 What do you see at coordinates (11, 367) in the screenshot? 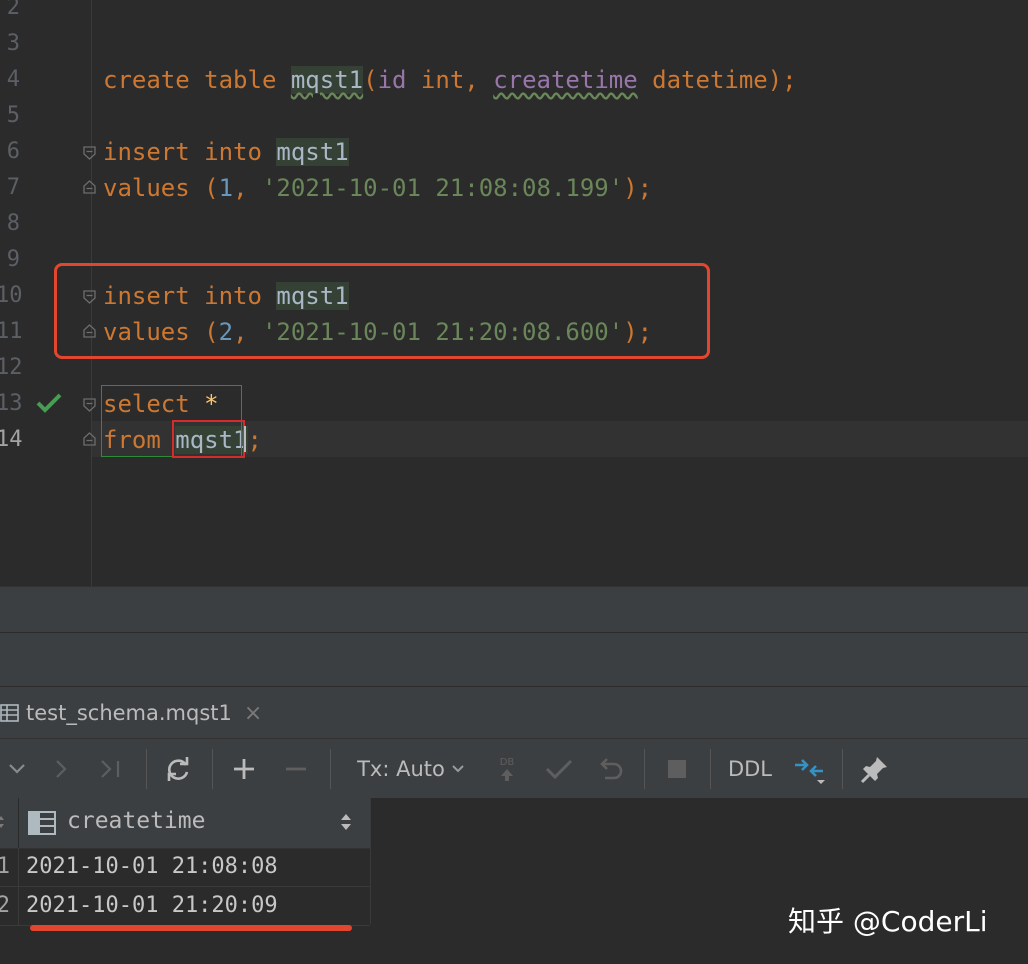
I see `line-number: 12` at bounding box center [11, 367].